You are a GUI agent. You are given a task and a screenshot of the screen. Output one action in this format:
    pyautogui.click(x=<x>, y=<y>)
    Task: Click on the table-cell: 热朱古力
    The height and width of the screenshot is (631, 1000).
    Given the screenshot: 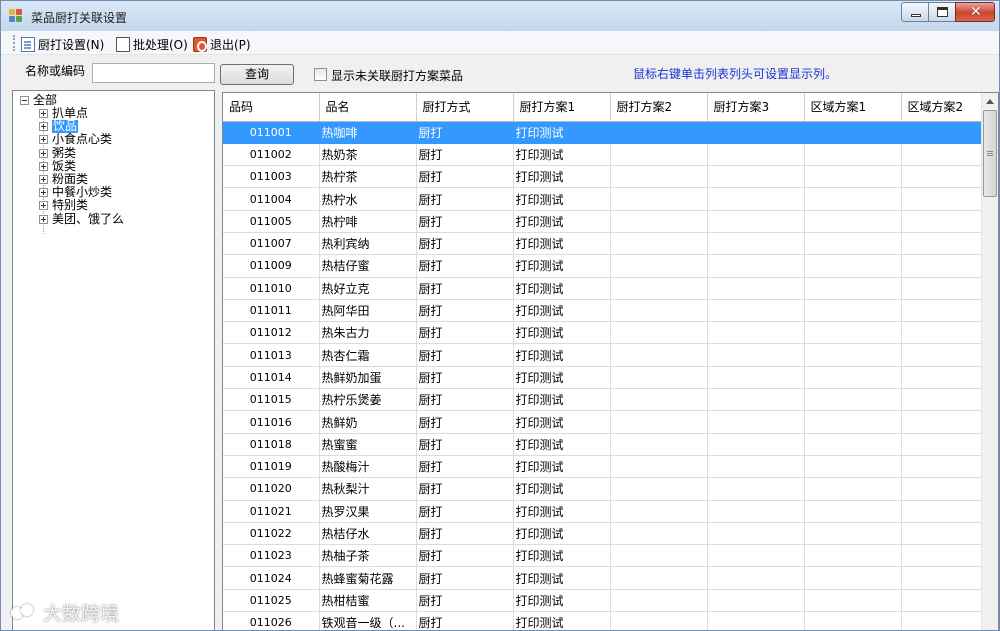 What is the action you would take?
    pyautogui.click(x=368, y=333)
    